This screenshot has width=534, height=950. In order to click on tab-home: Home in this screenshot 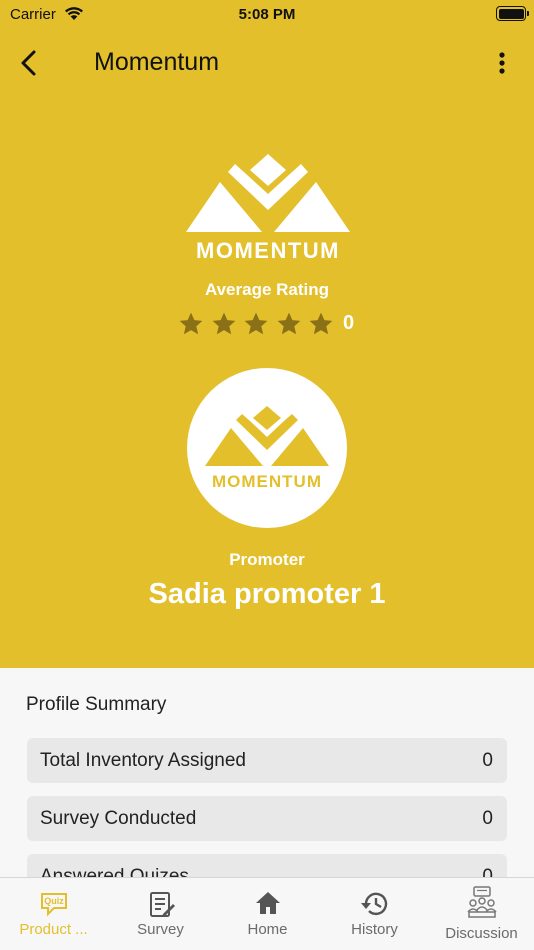, I will do `click(267, 914)`.